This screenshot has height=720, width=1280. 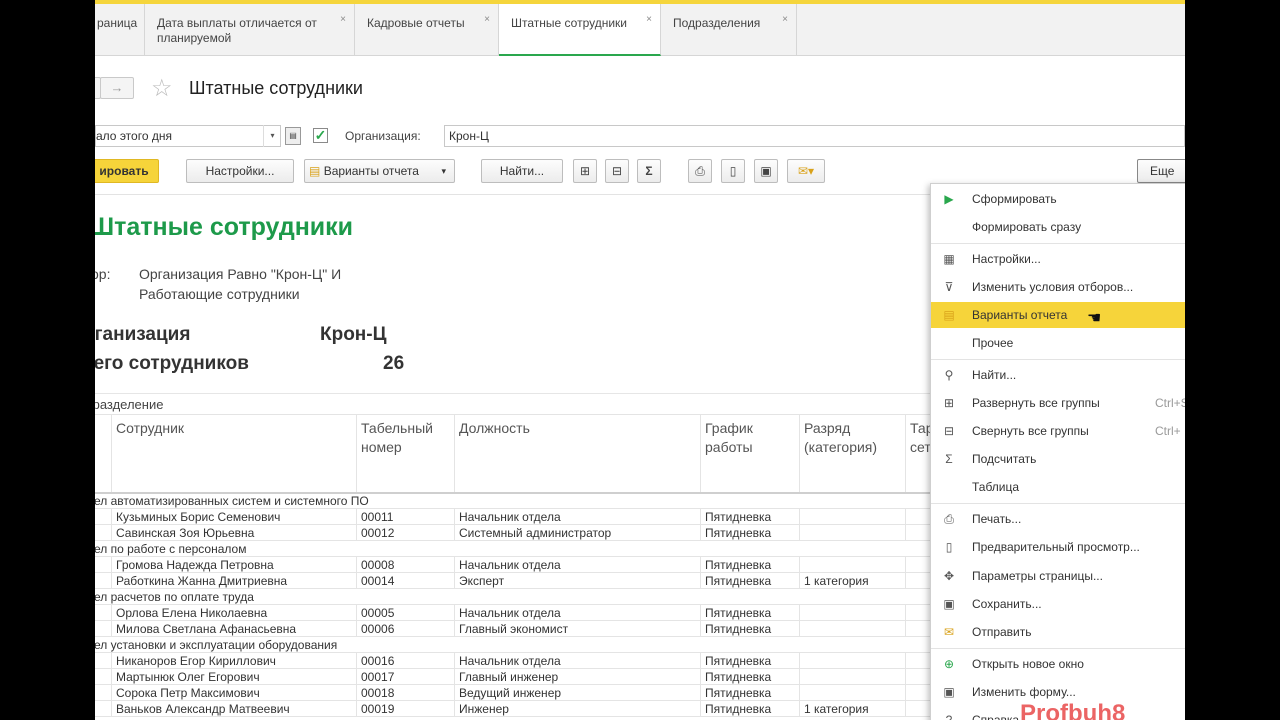 I want to click on table-cell: Кузьминых Борис Семенович, so click(x=234, y=516).